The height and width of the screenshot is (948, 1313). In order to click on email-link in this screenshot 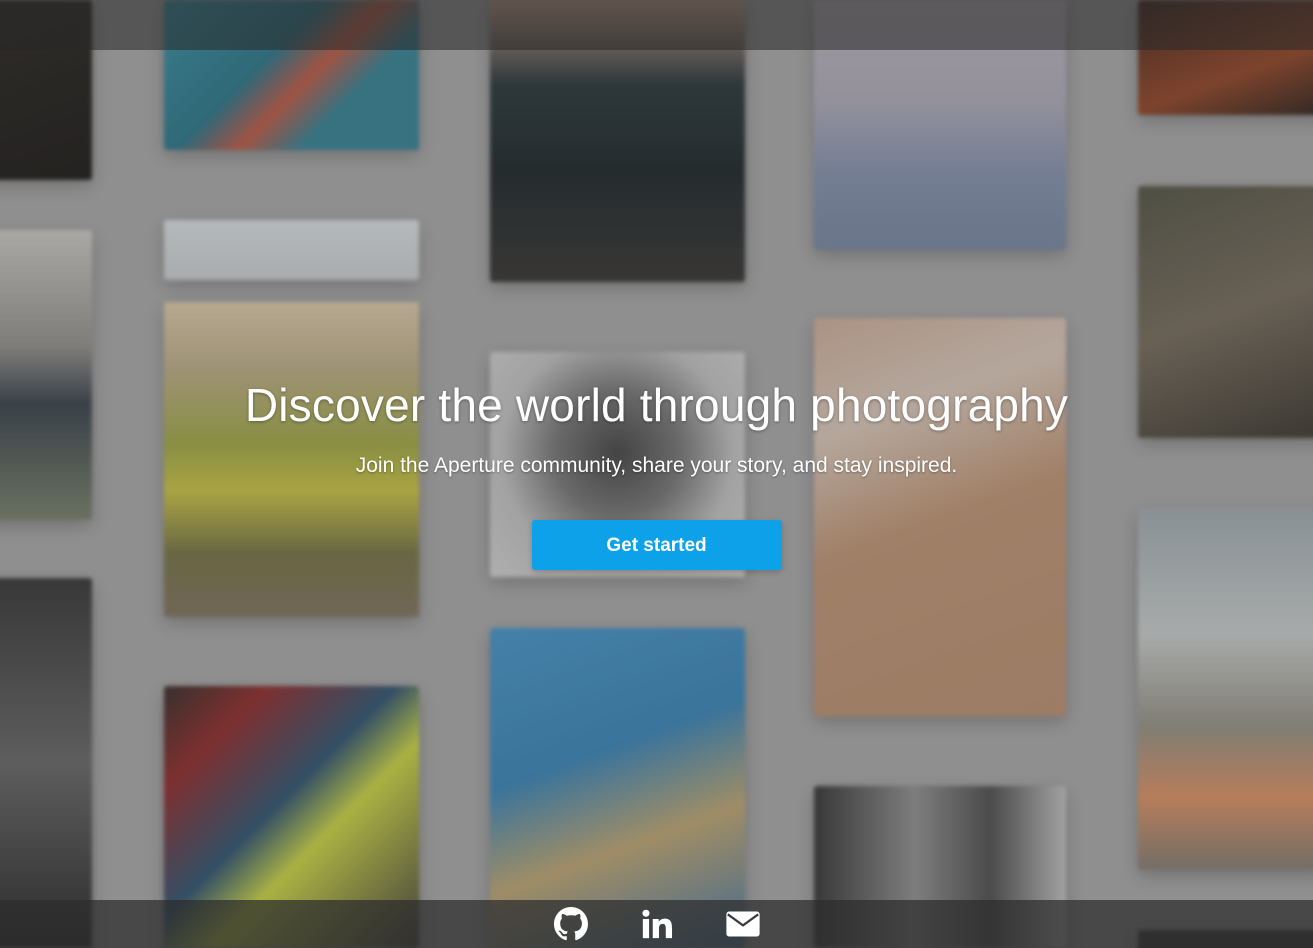, I will do `click(743, 924)`.